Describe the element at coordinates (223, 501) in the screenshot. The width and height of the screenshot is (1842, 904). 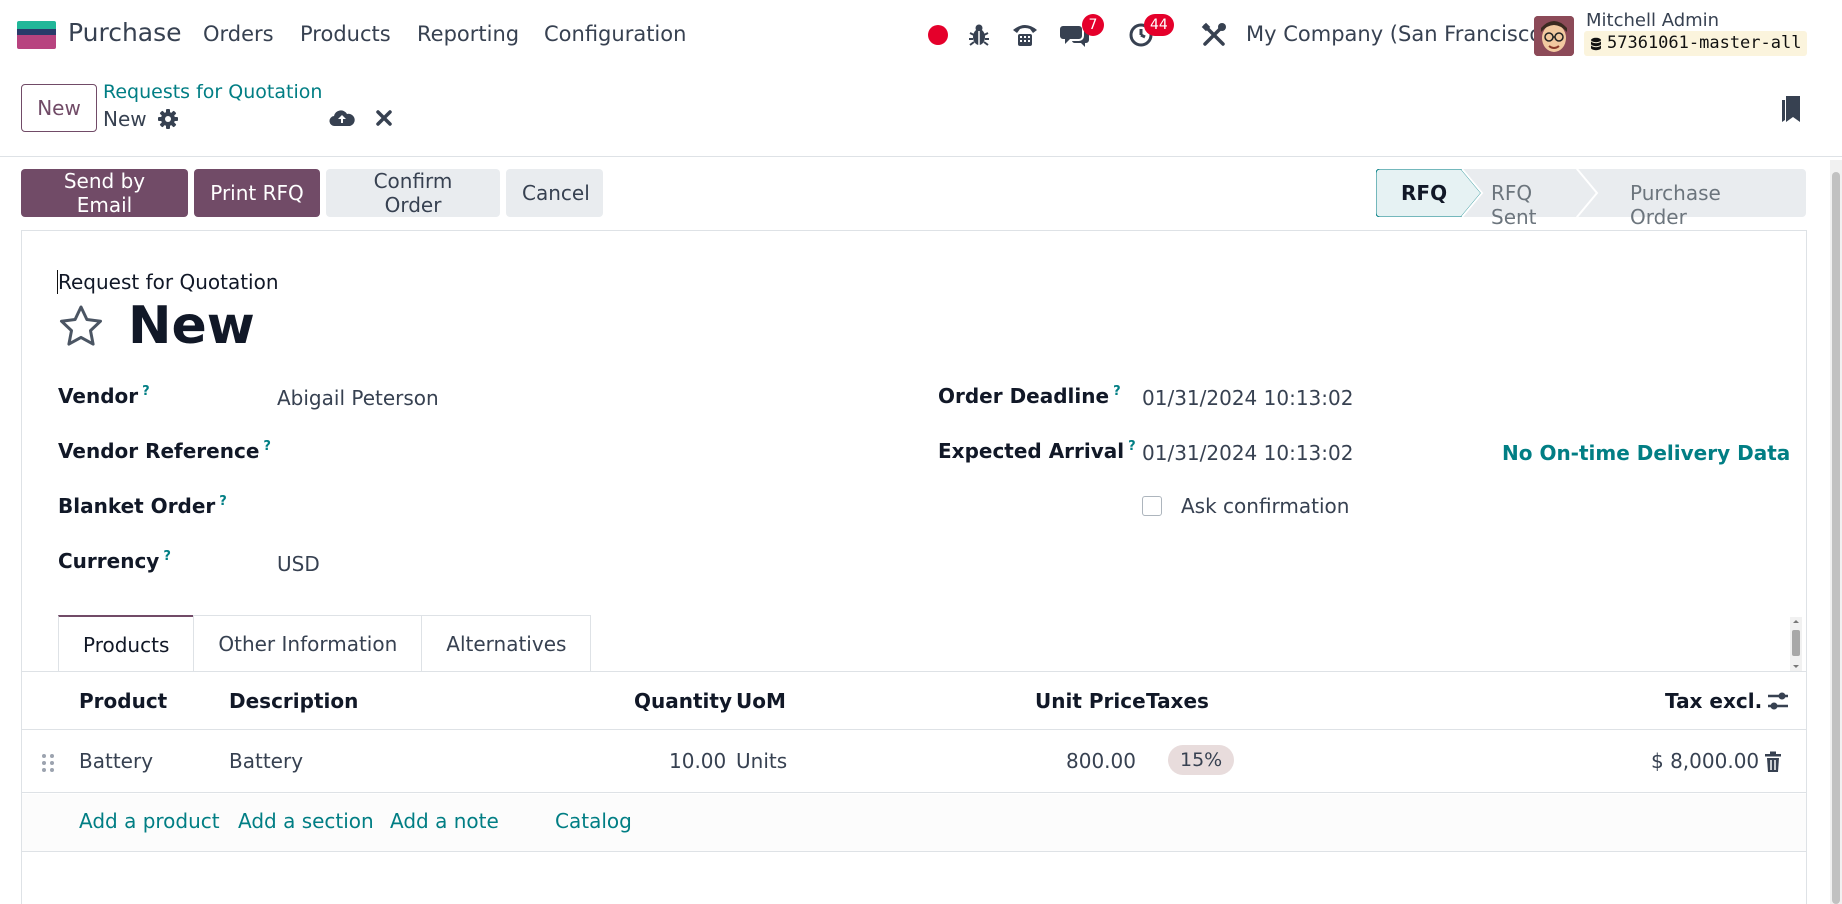
I see `blanket-order-help-icon: ?` at that location.